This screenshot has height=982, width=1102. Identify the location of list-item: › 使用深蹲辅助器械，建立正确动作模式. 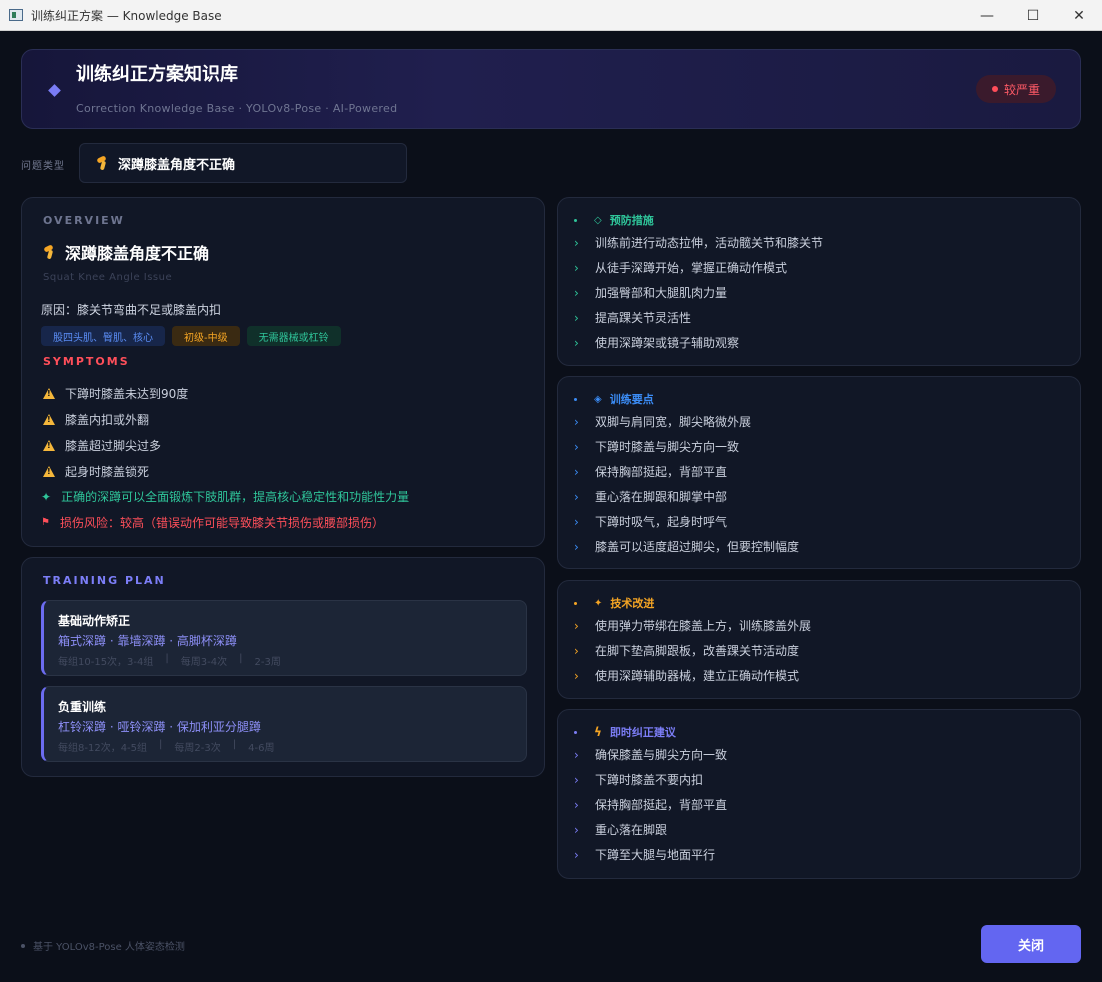
(692, 675).